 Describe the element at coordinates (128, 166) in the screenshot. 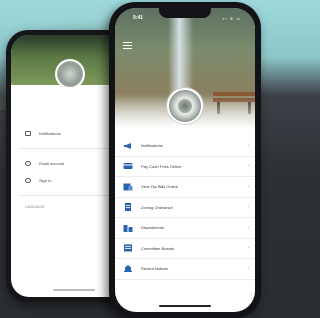

I see `credit-card-icon` at that location.